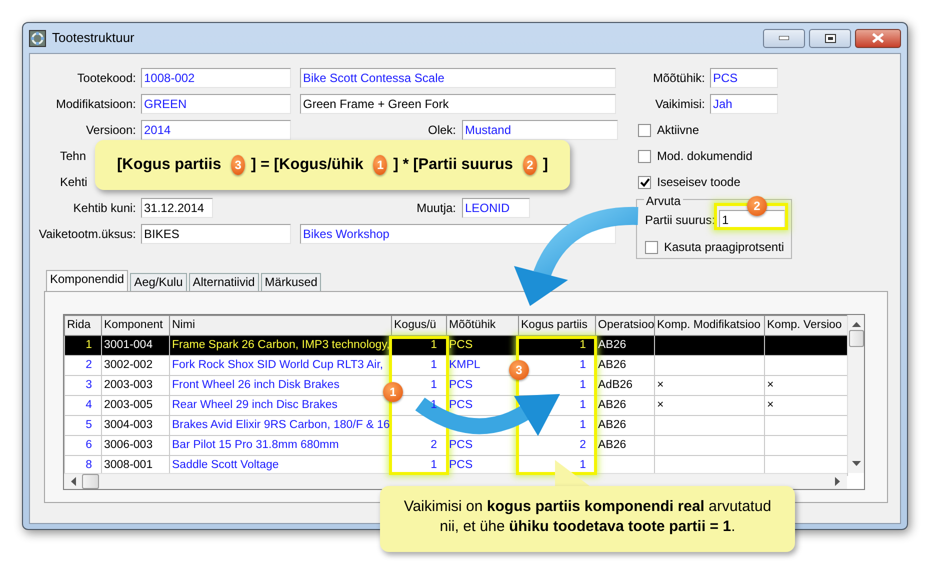 This screenshot has height=564, width=930. Describe the element at coordinates (158, 282) in the screenshot. I see `tab: Aeg/Kulu` at that location.